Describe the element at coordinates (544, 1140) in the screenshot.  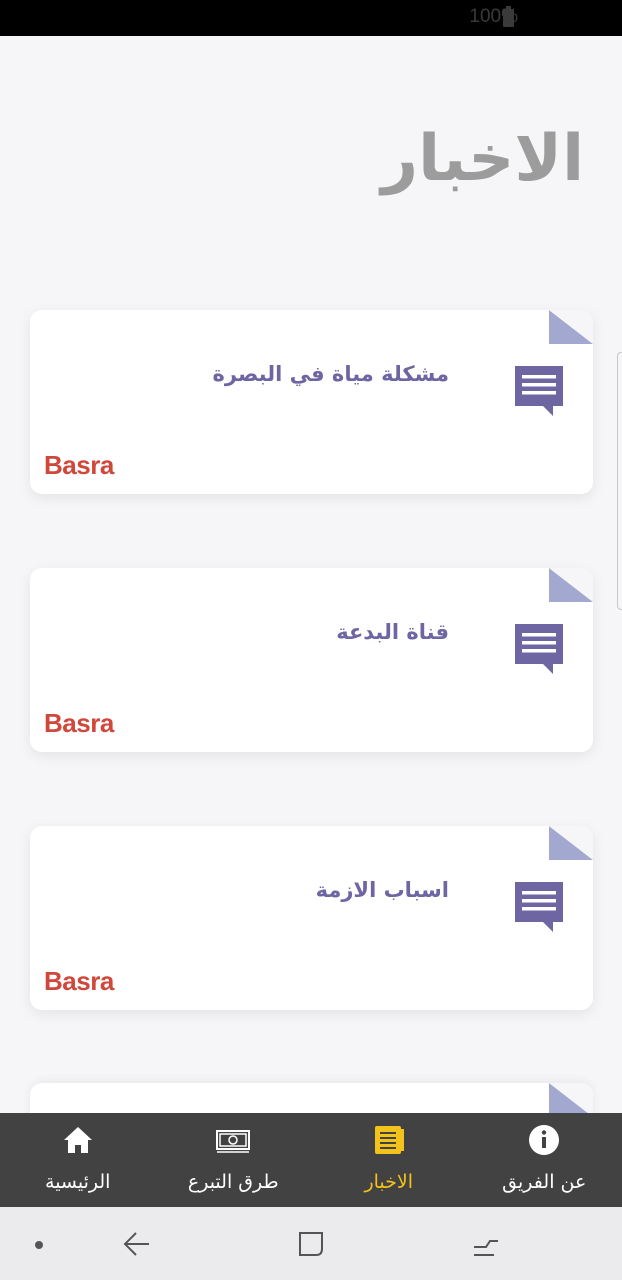
I see `info-icon` at that location.